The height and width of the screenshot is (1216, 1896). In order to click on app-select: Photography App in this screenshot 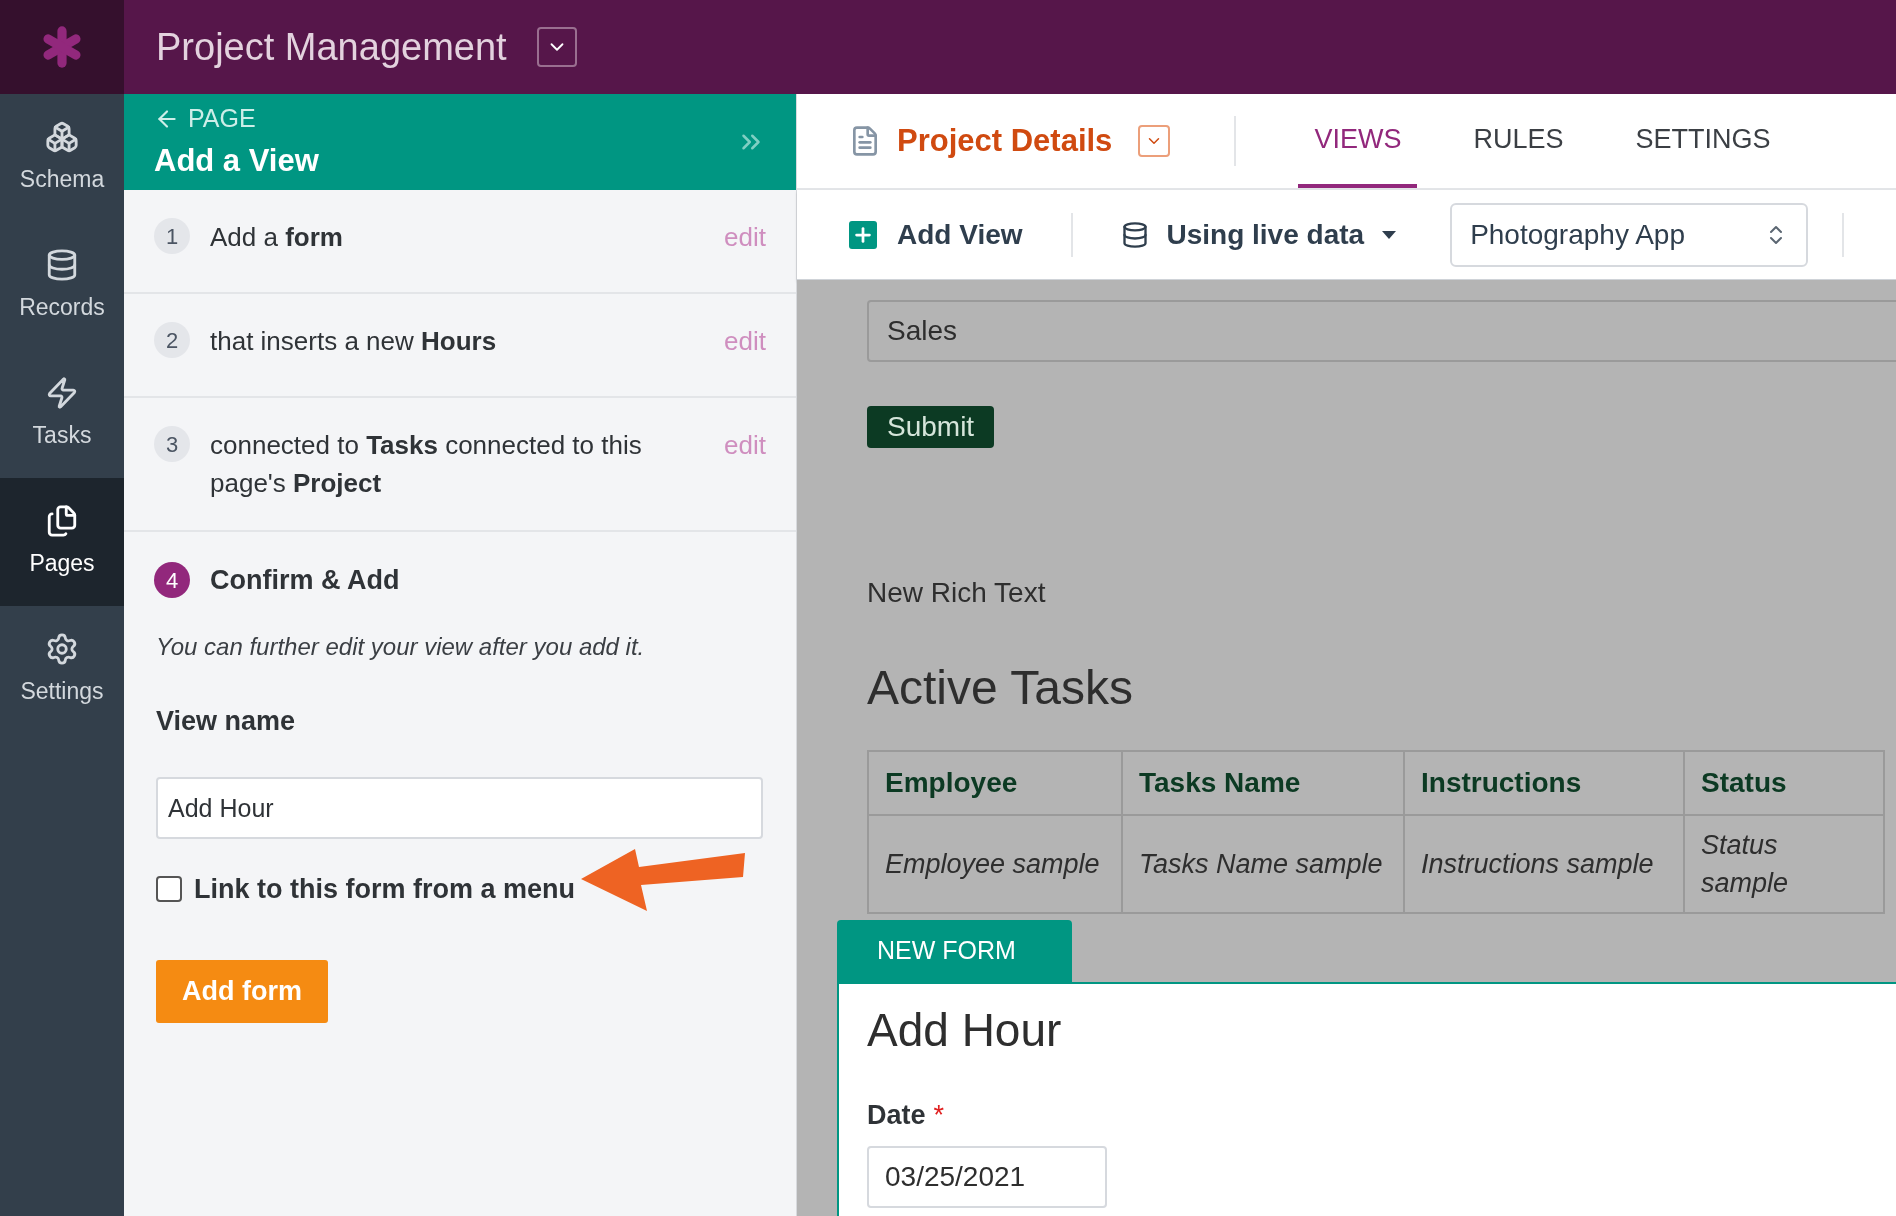, I will do `click(1629, 234)`.